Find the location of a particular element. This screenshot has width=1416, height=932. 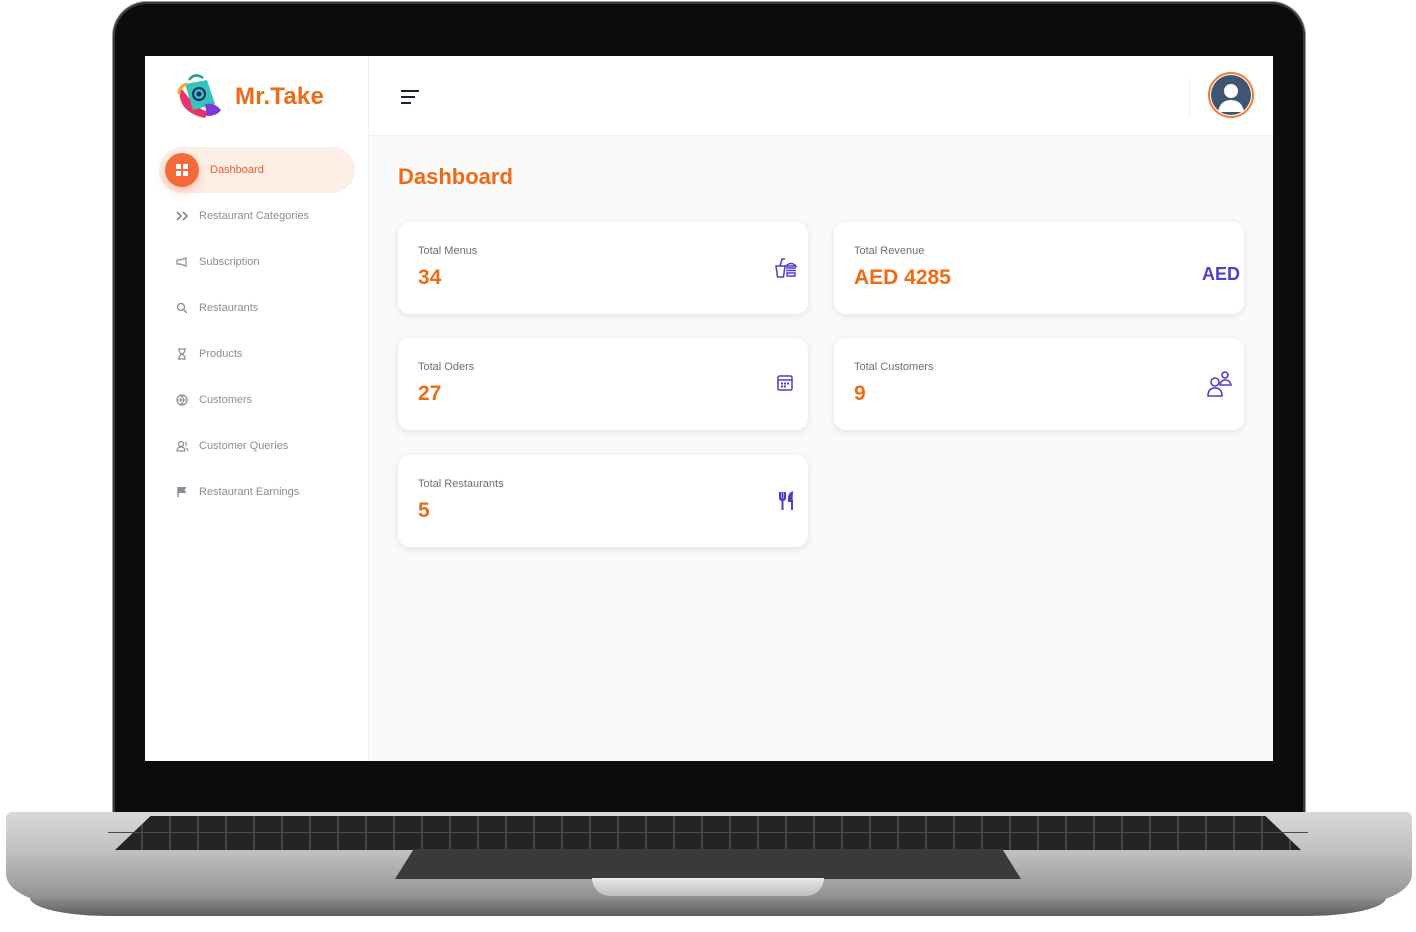

search-icon is located at coordinates (182, 308).